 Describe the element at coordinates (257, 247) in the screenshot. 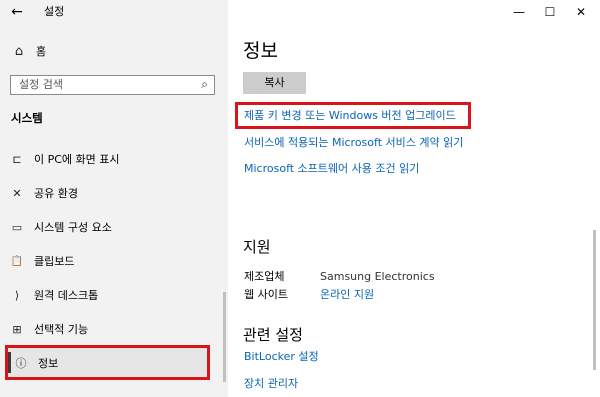

I see `support-heading: 지원` at that location.